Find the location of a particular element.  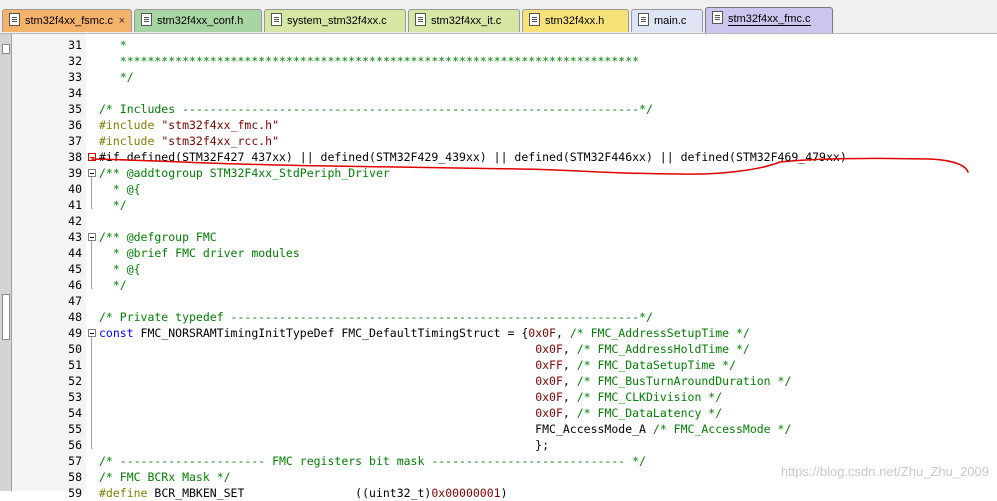

code-text: 0x0F, /* FMC_DataLatency */ is located at coordinates (410, 413).